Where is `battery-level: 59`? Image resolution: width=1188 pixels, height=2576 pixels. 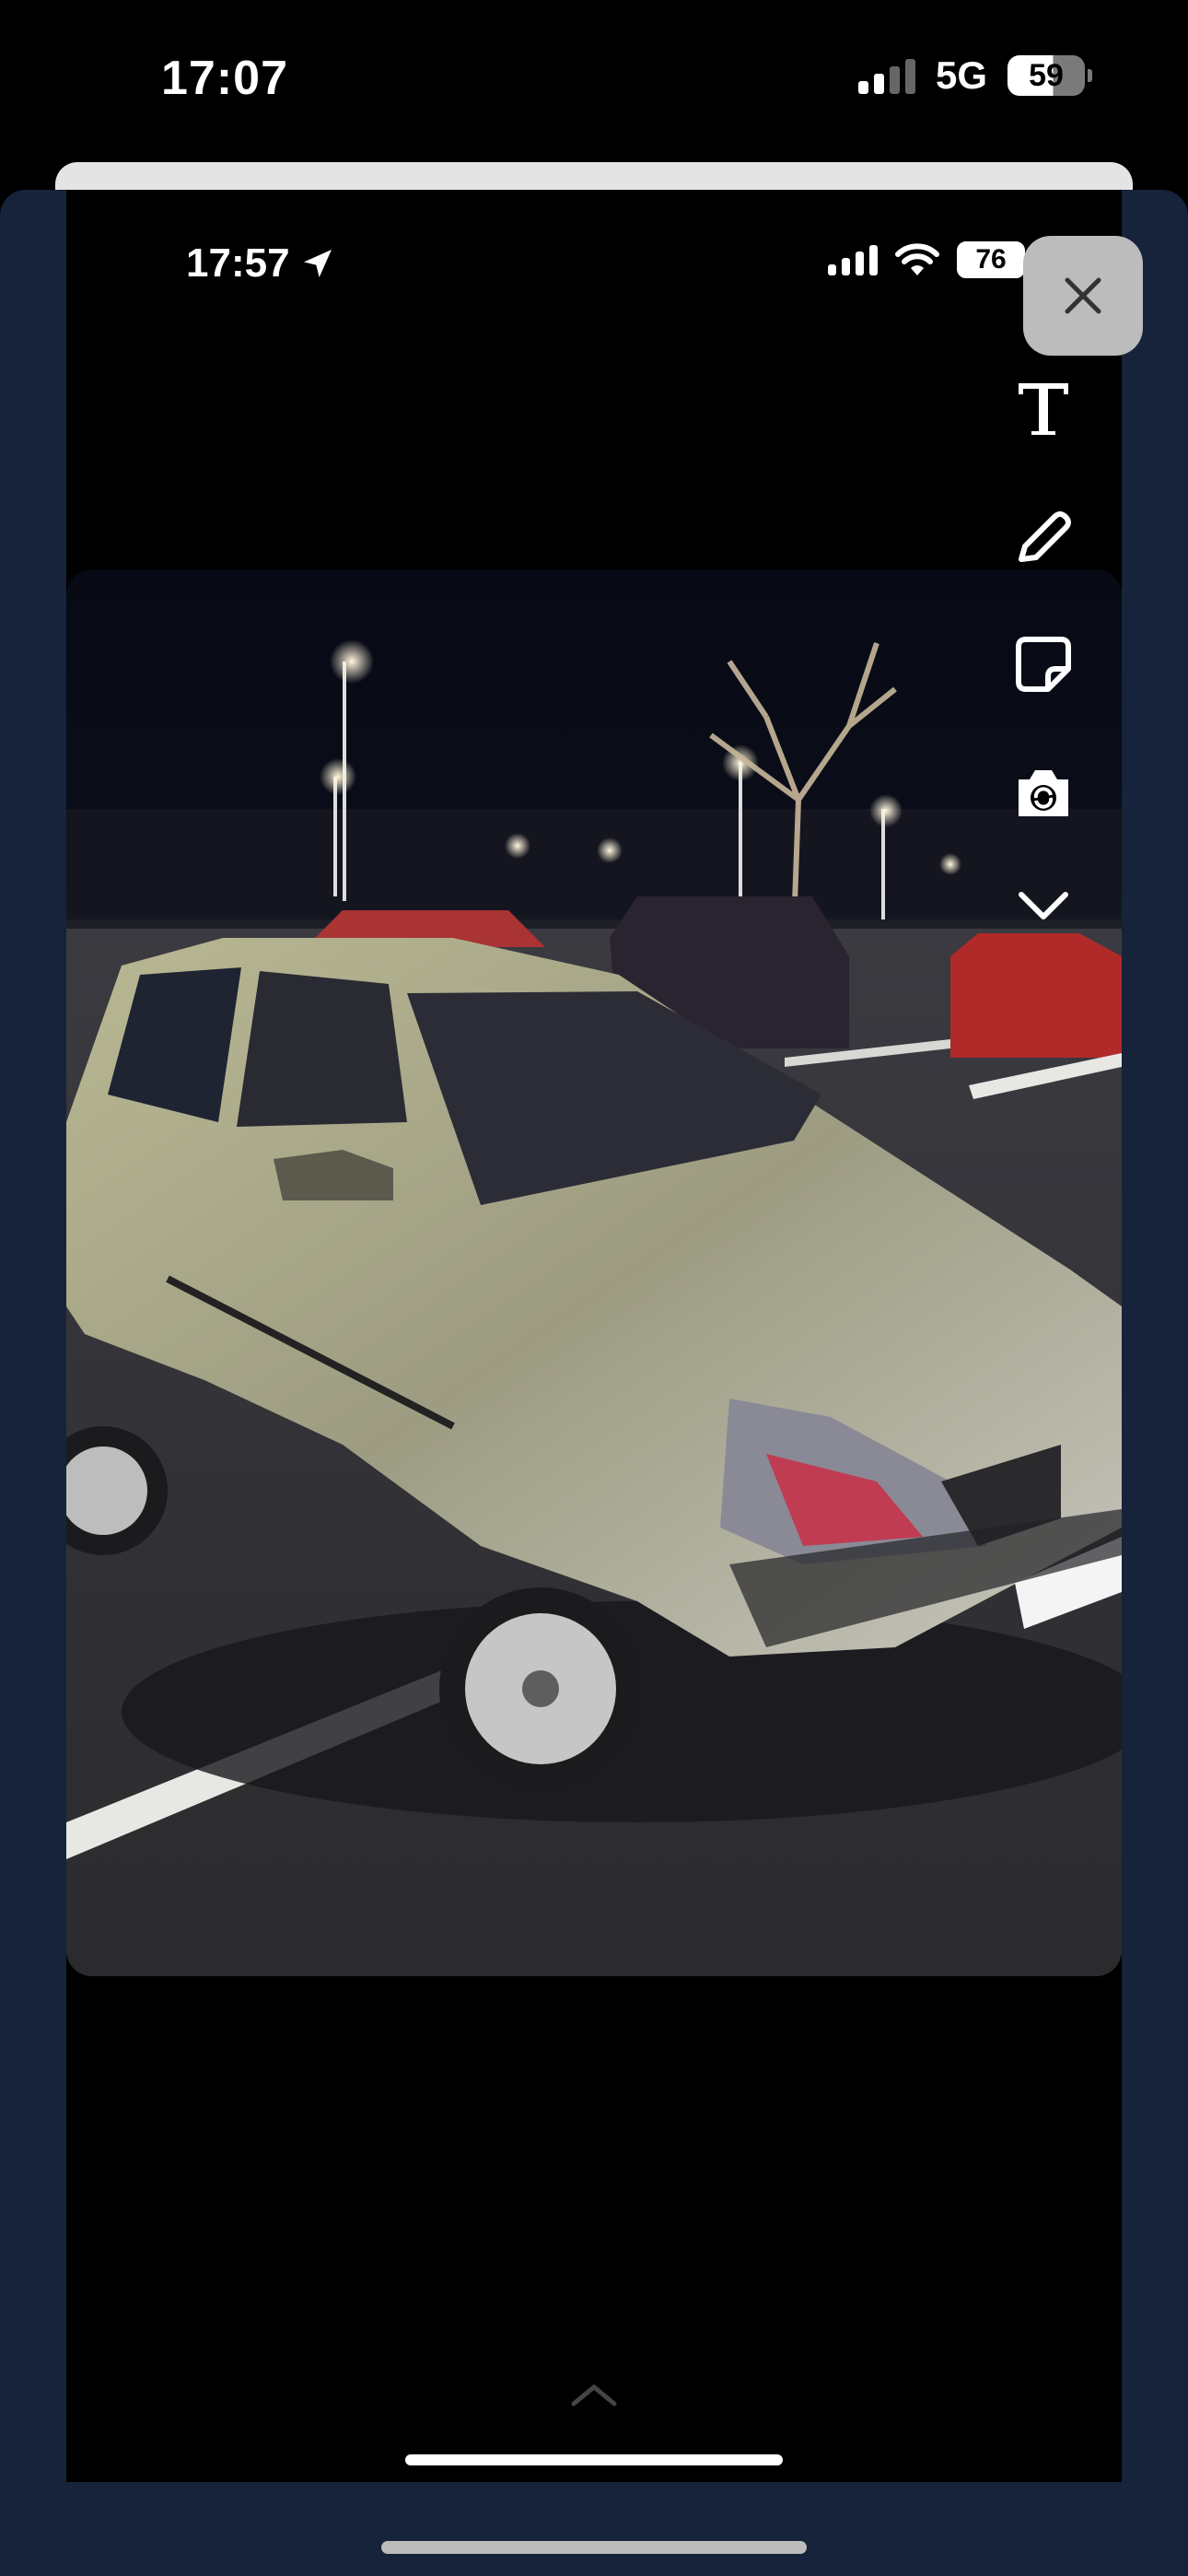
battery-level: 59 is located at coordinates (1046, 75).